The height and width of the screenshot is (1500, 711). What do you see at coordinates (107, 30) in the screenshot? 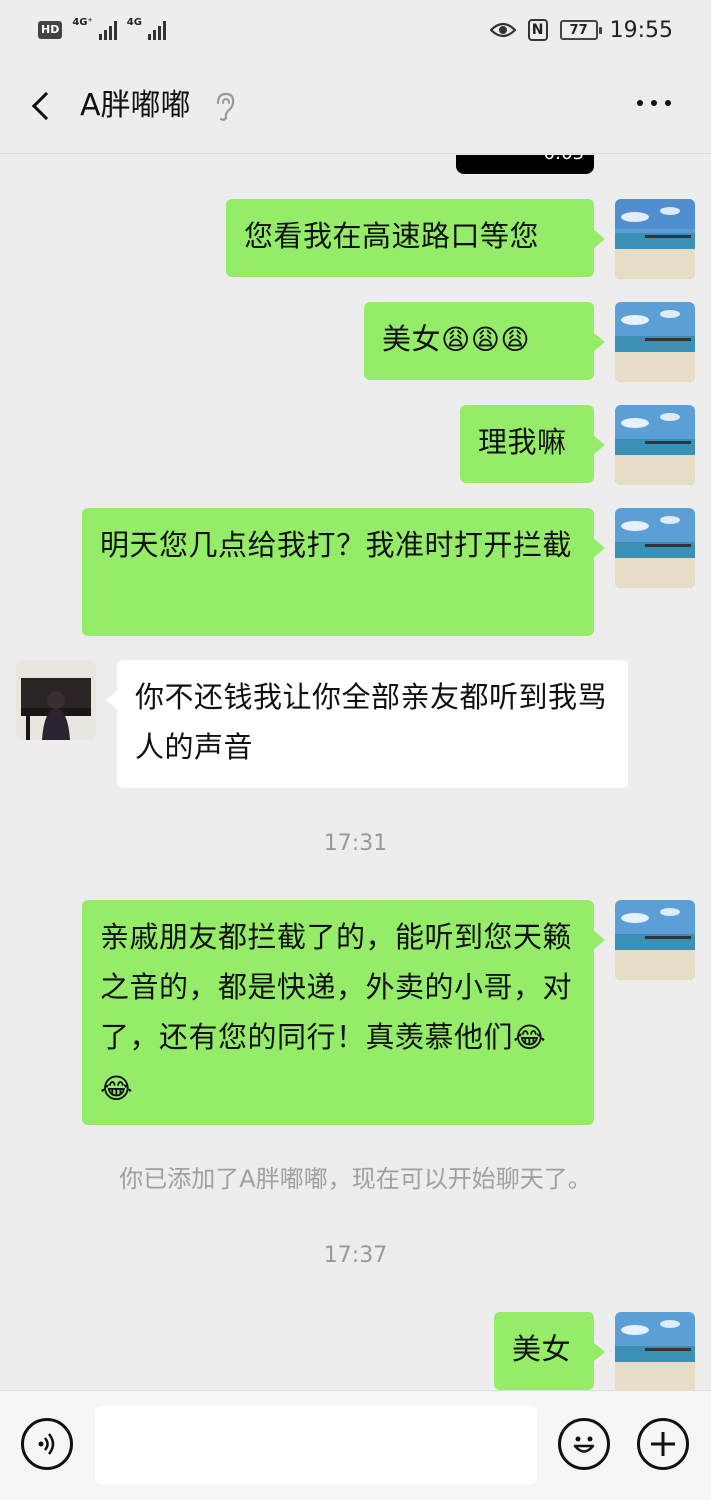
I see `signal-icon` at bounding box center [107, 30].